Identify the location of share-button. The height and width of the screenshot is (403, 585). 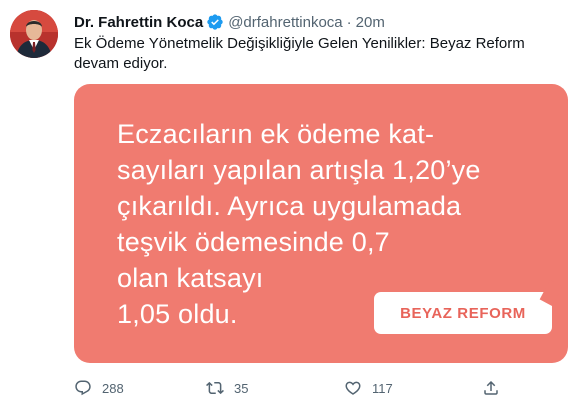
(496, 388).